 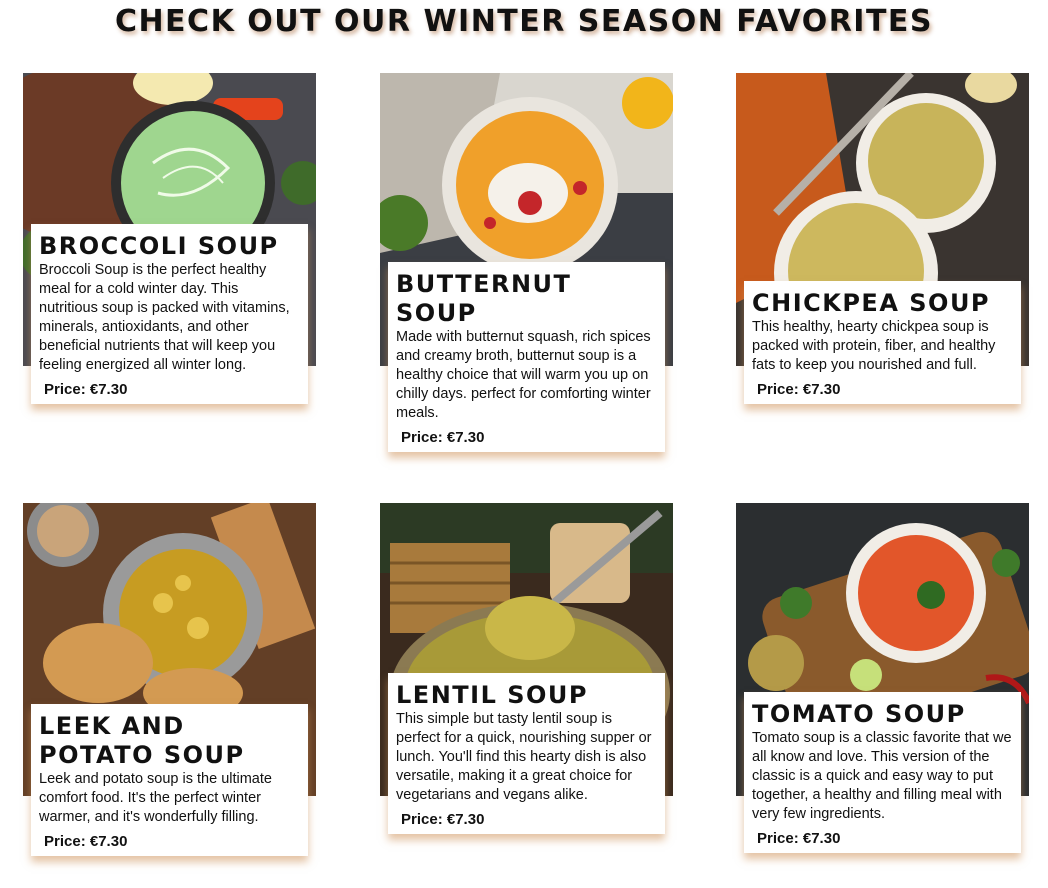 I want to click on soup-name: LENTIL SOUP, so click(x=492, y=695).